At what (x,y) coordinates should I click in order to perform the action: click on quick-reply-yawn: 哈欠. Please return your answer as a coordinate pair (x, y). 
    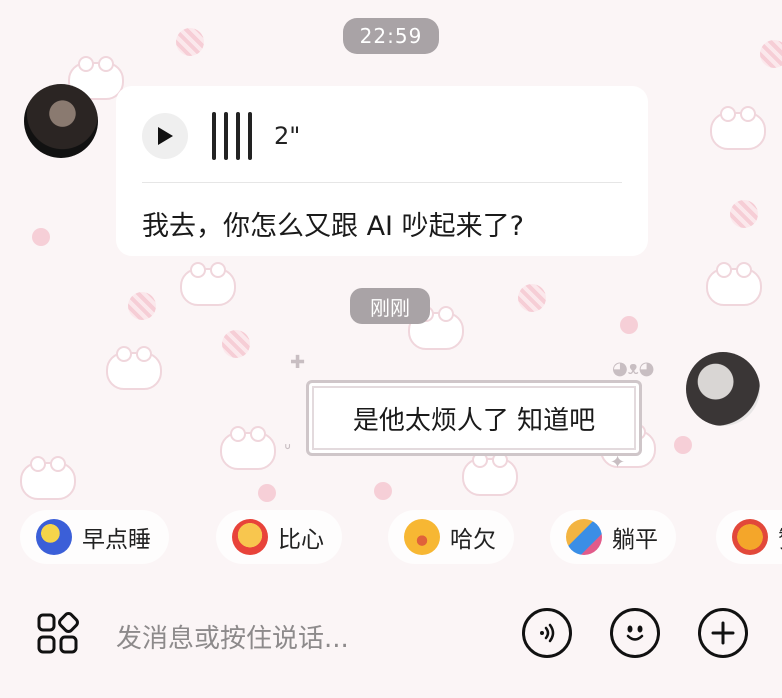
    Looking at the image, I should click on (451, 537).